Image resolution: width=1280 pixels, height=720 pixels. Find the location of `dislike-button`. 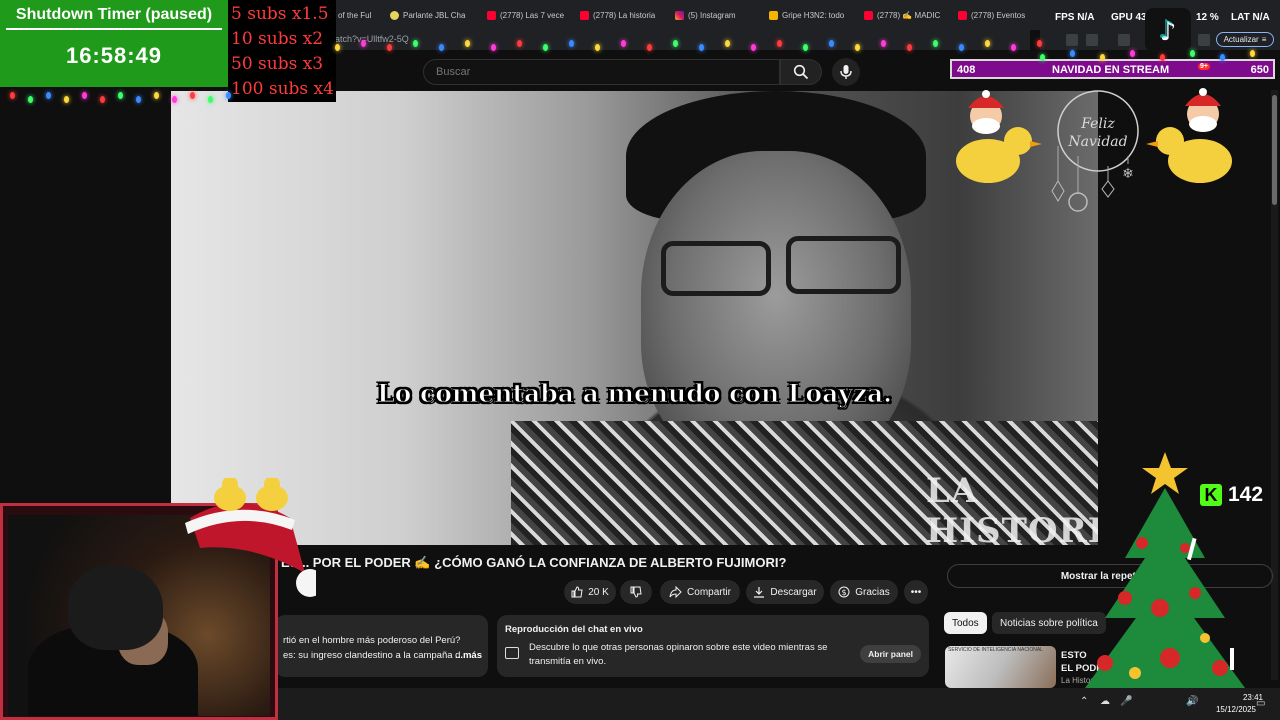

dislike-button is located at coordinates (636, 592).